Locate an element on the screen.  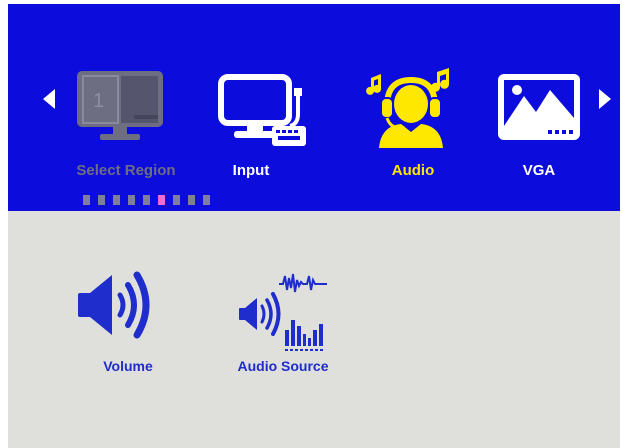
page-dot-active is located at coordinates (161, 200).